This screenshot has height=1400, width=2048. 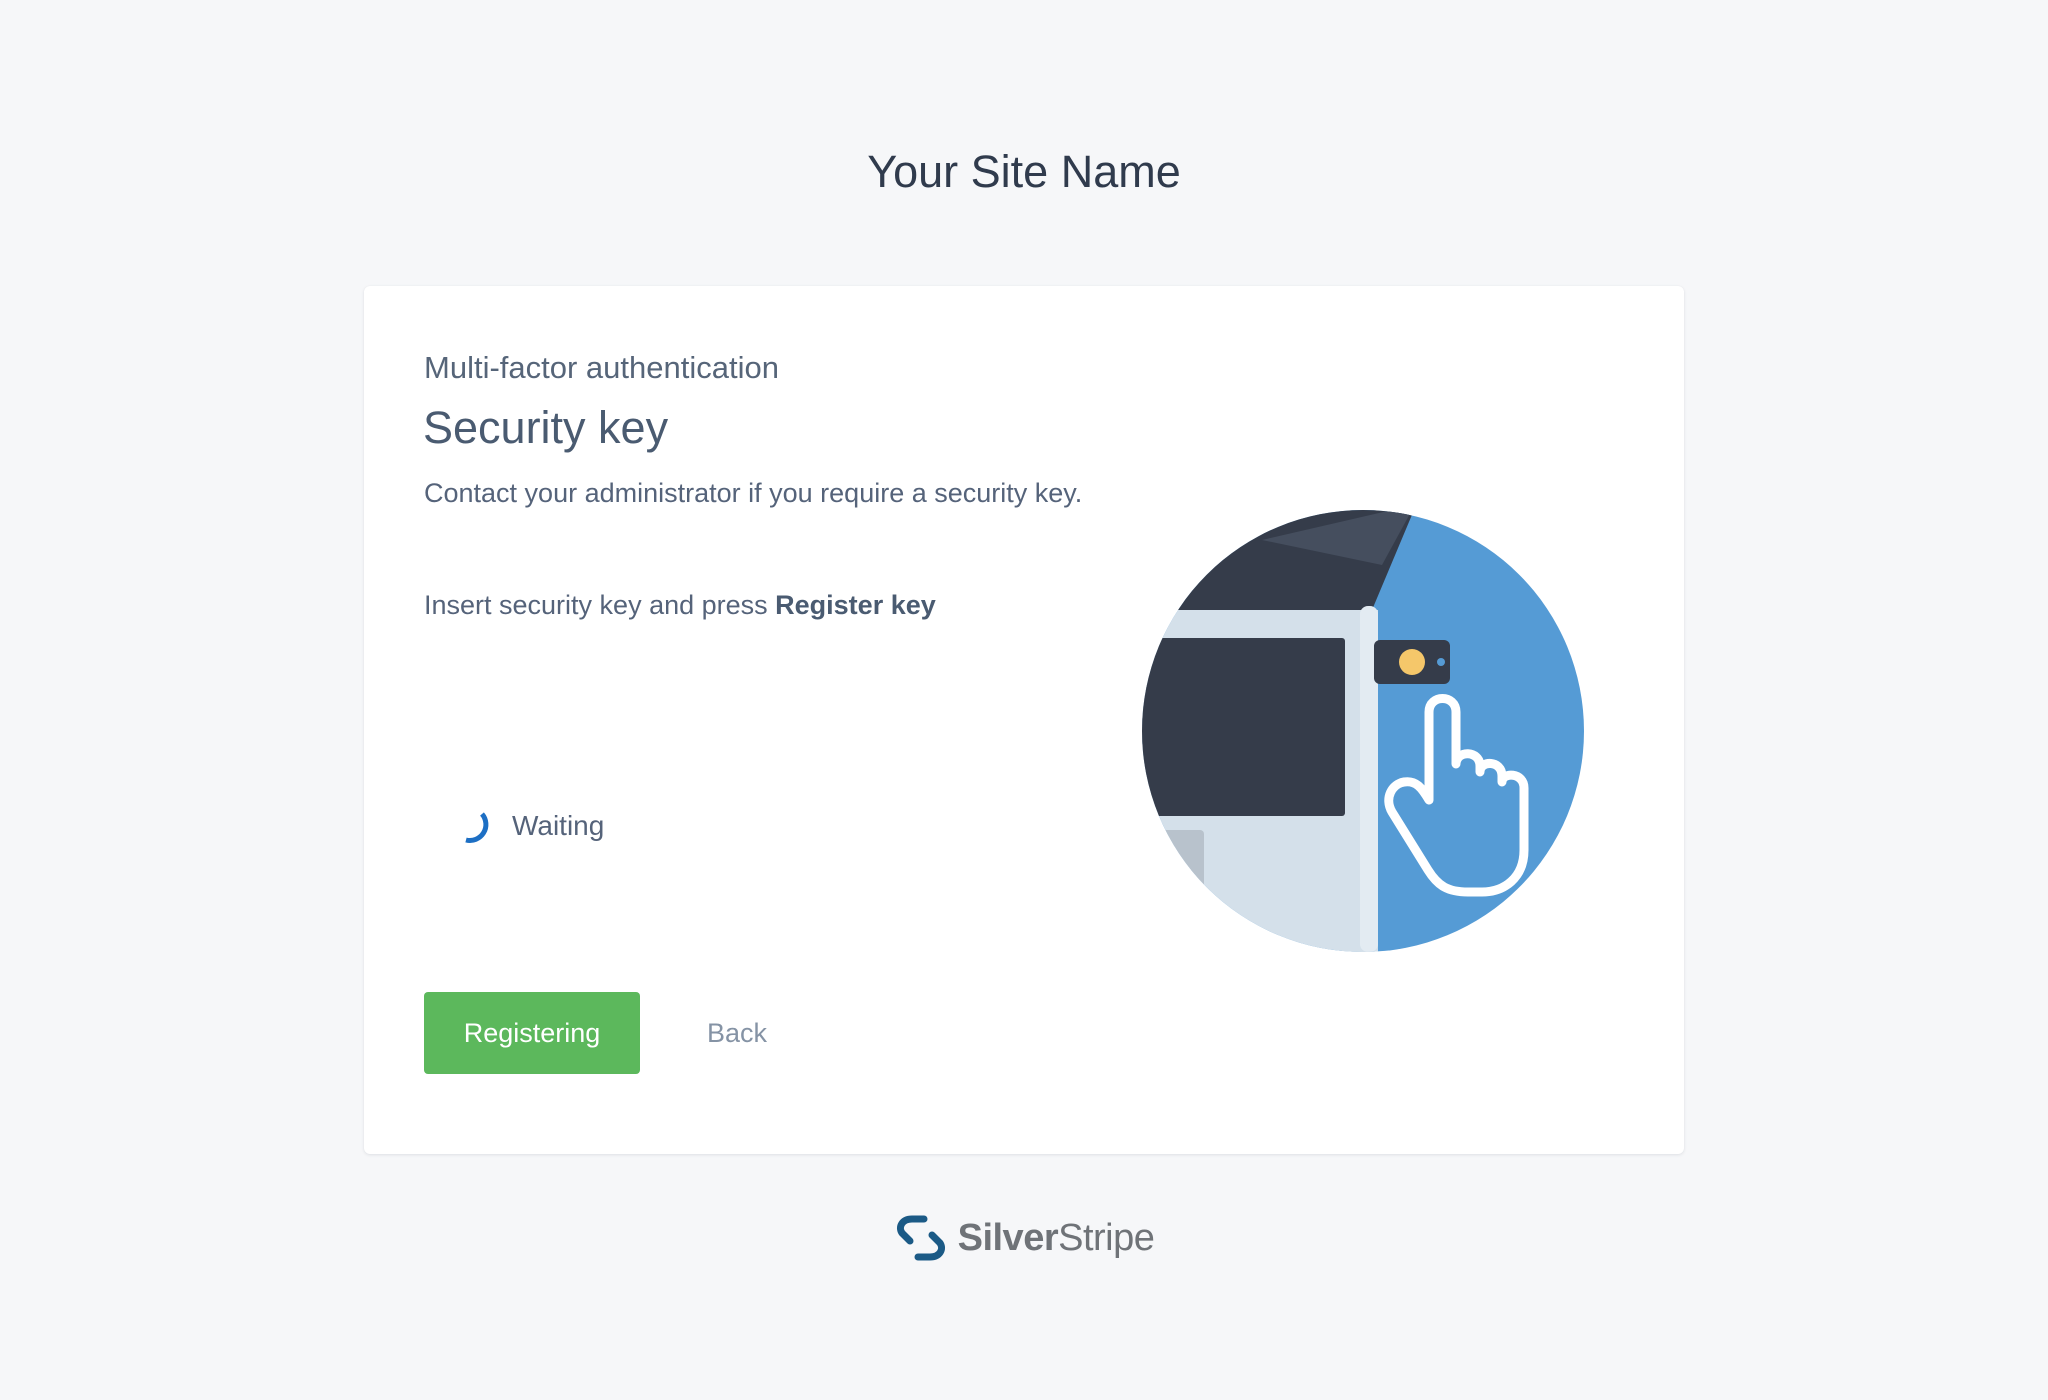 What do you see at coordinates (600, 605) in the screenshot?
I see `instruction-text: Insert security key and press` at bounding box center [600, 605].